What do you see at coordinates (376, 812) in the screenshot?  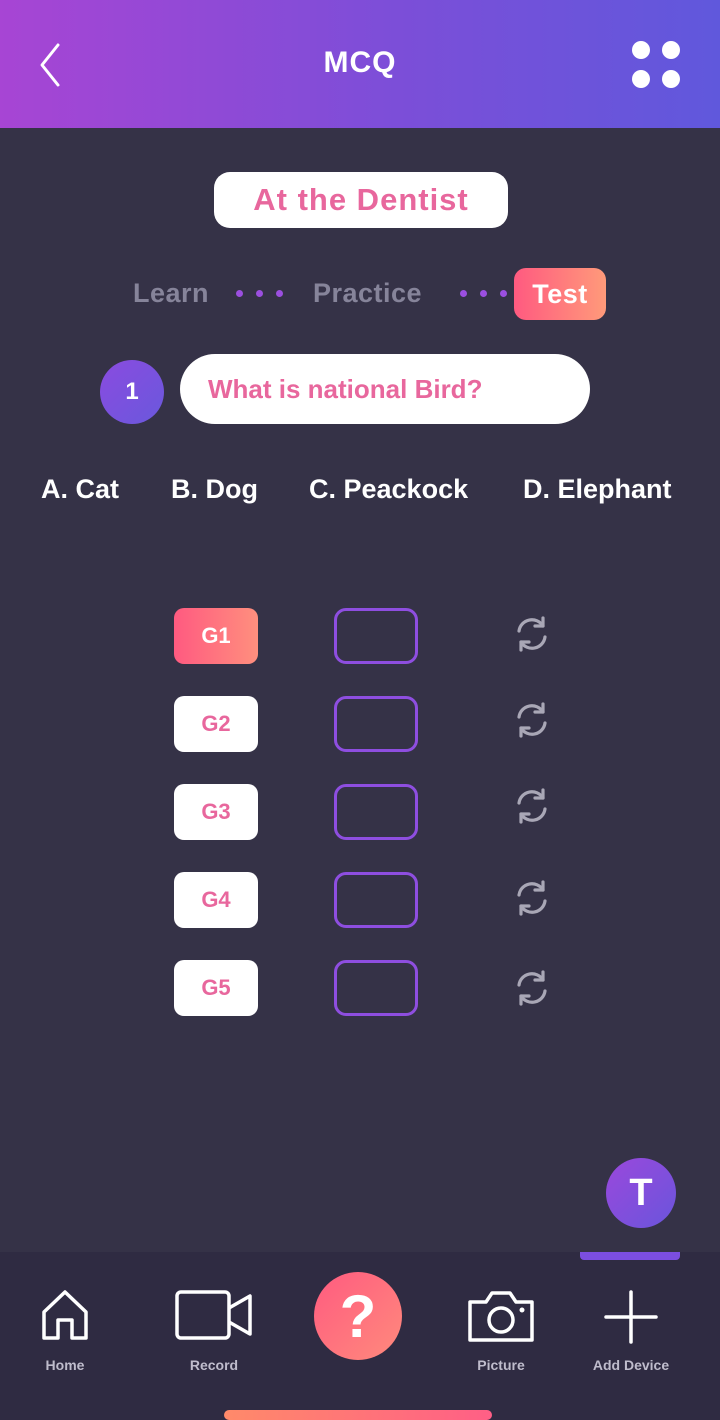 I see `answer-box-g3` at bounding box center [376, 812].